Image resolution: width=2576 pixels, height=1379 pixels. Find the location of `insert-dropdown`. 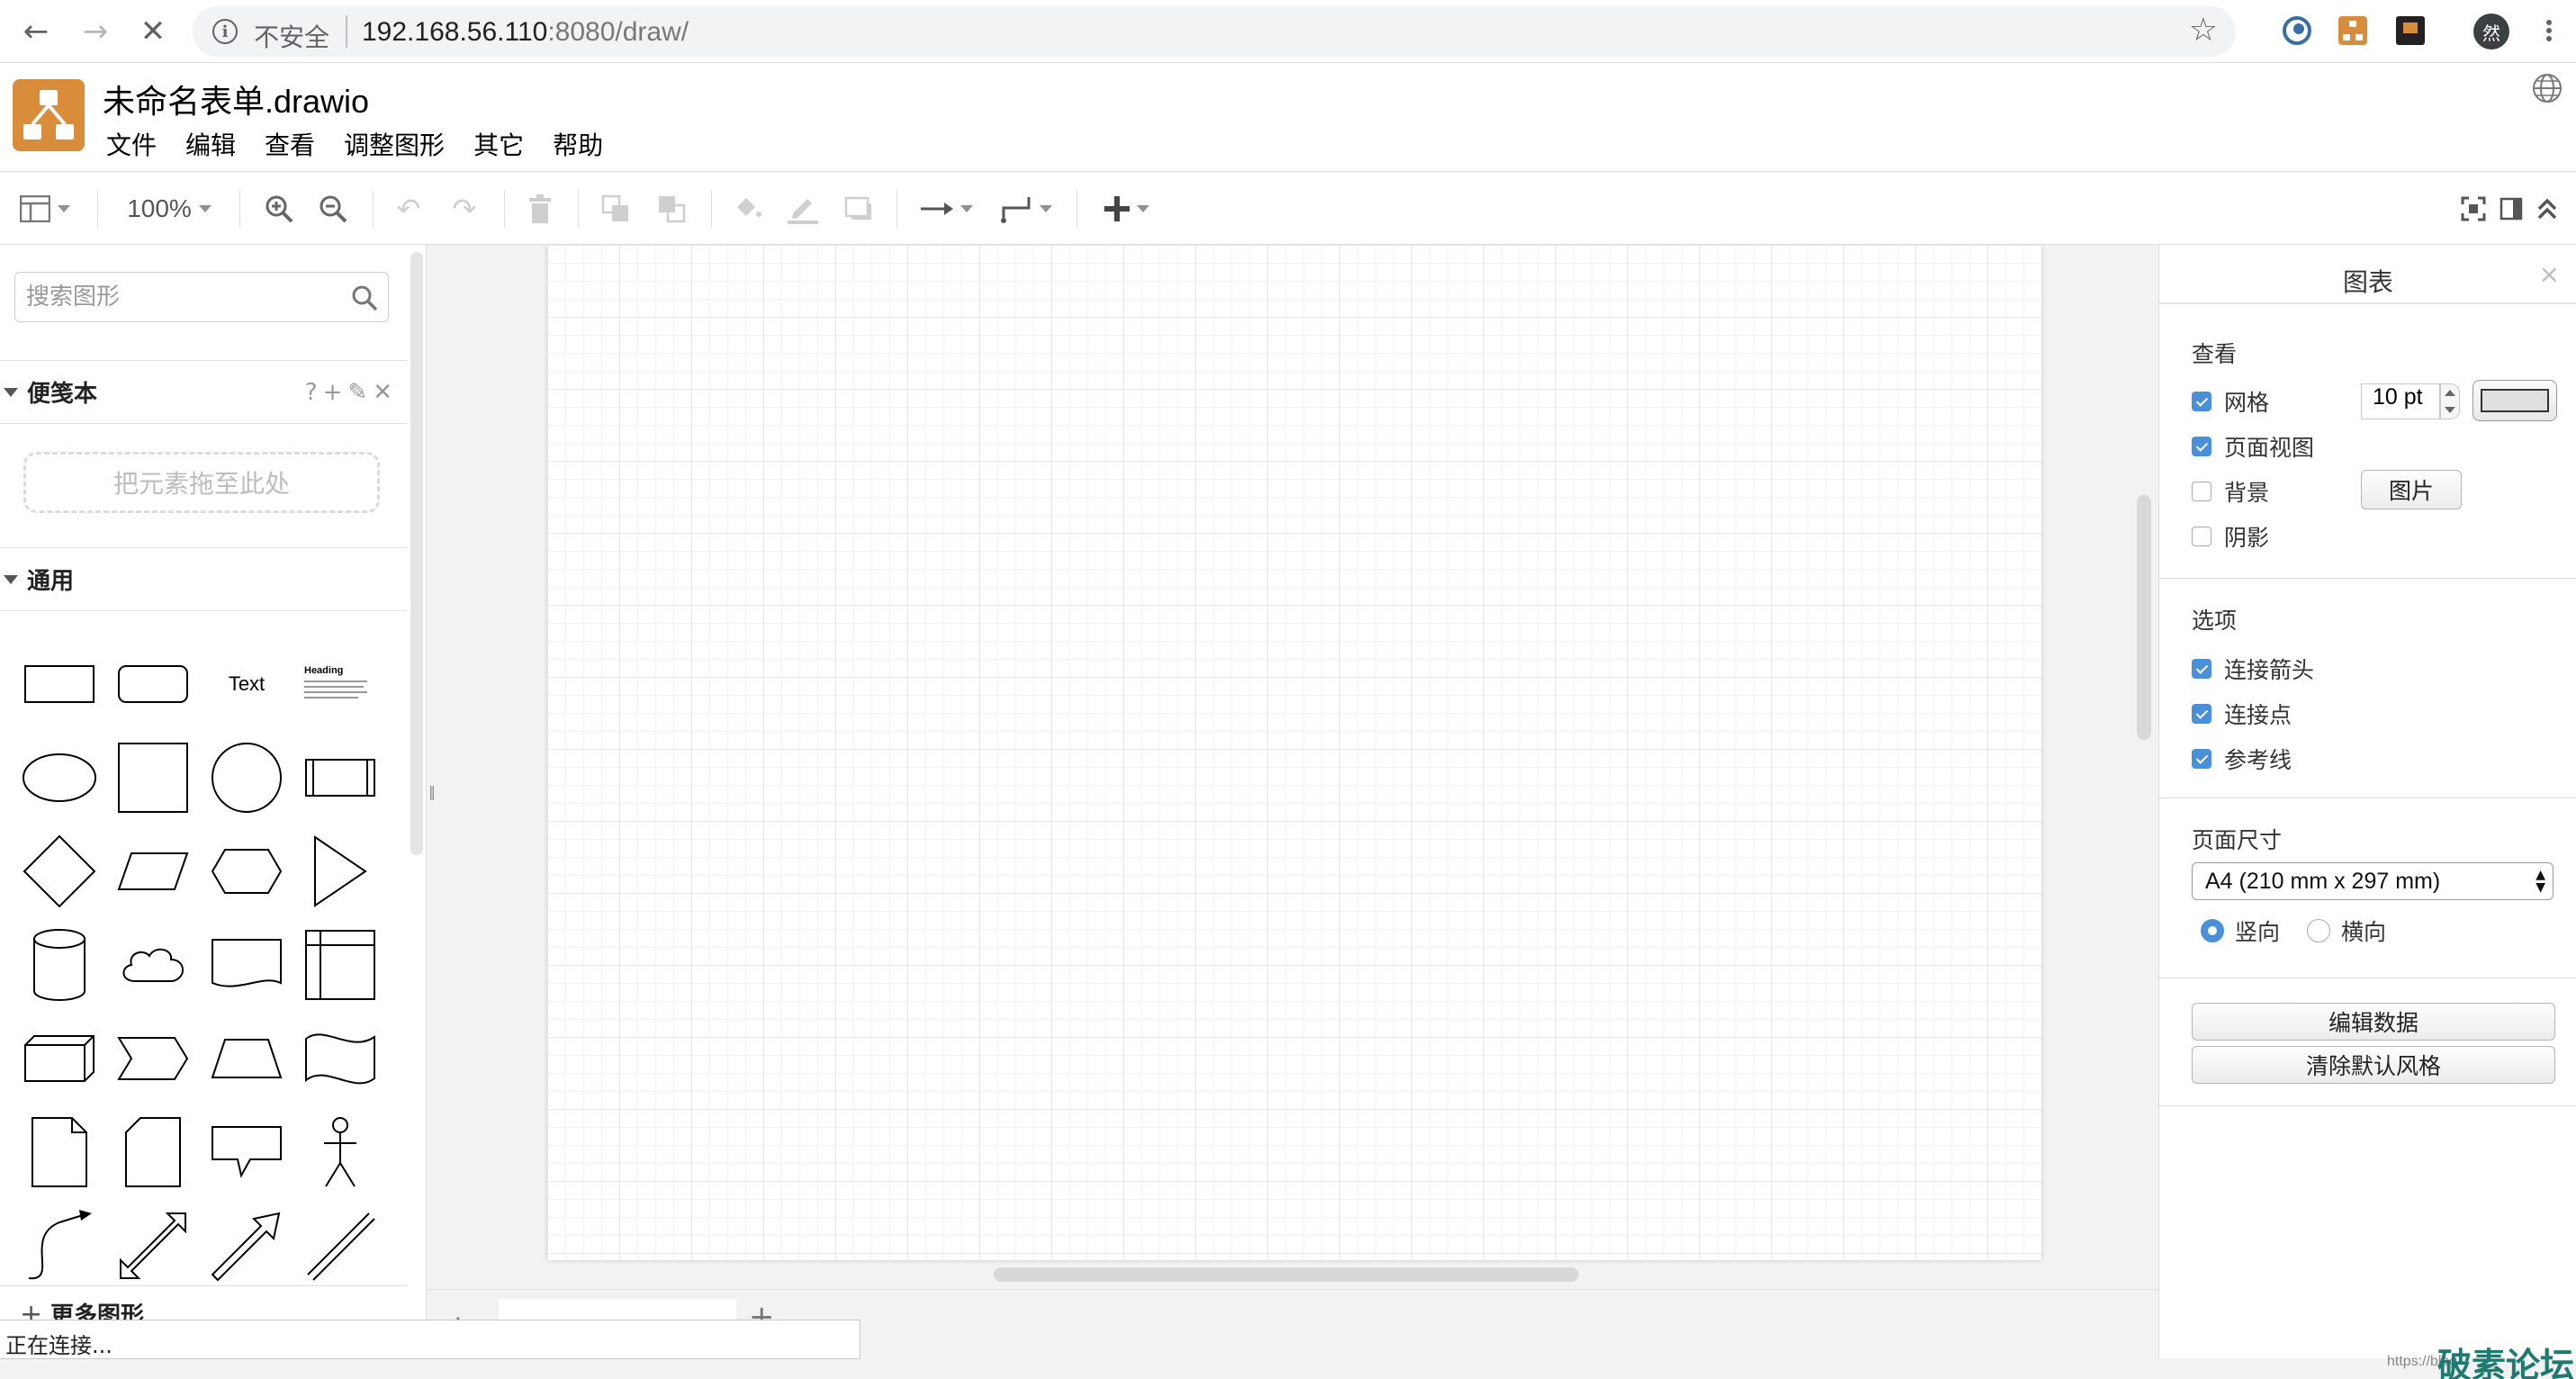

insert-dropdown is located at coordinates (1126, 209).